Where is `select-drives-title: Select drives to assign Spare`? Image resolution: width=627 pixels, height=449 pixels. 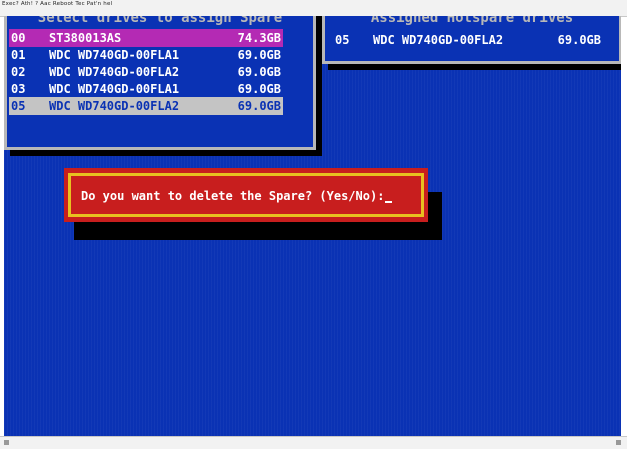 select-drives-title: Select drives to assign Spare is located at coordinates (160, 21).